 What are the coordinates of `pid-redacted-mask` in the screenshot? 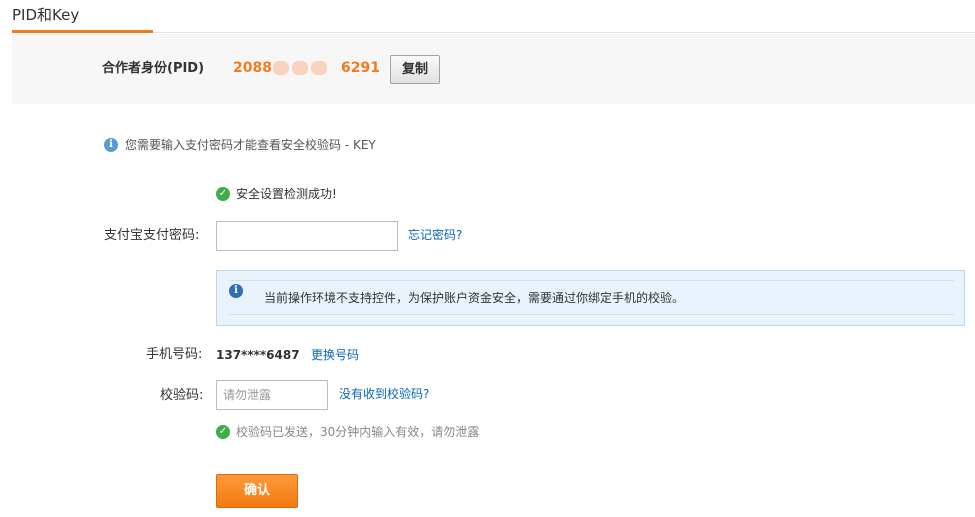 It's located at (308, 68).